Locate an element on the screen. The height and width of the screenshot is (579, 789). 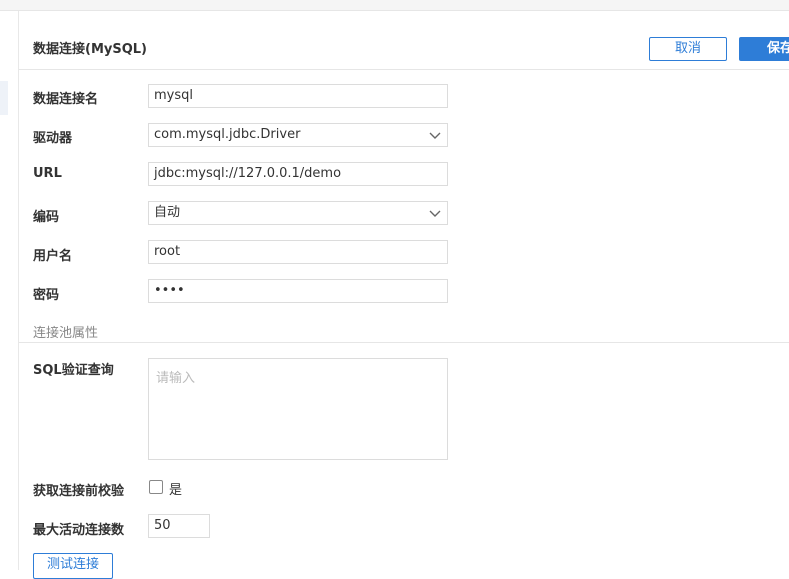
username-label: 用户名 is located at coordinates (53, 256).